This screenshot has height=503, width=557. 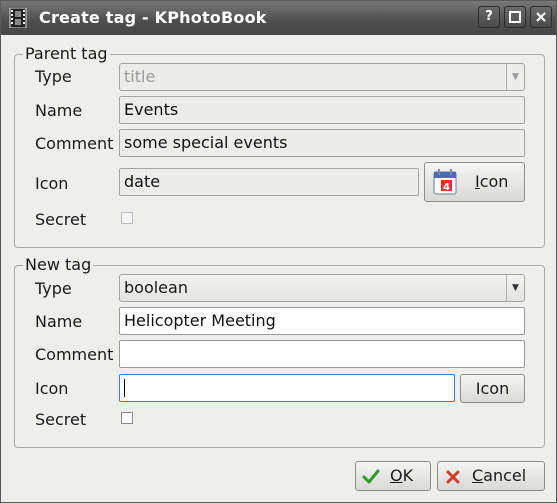 I want to click on parent-name-label: Name, so click(x=59, y=110).